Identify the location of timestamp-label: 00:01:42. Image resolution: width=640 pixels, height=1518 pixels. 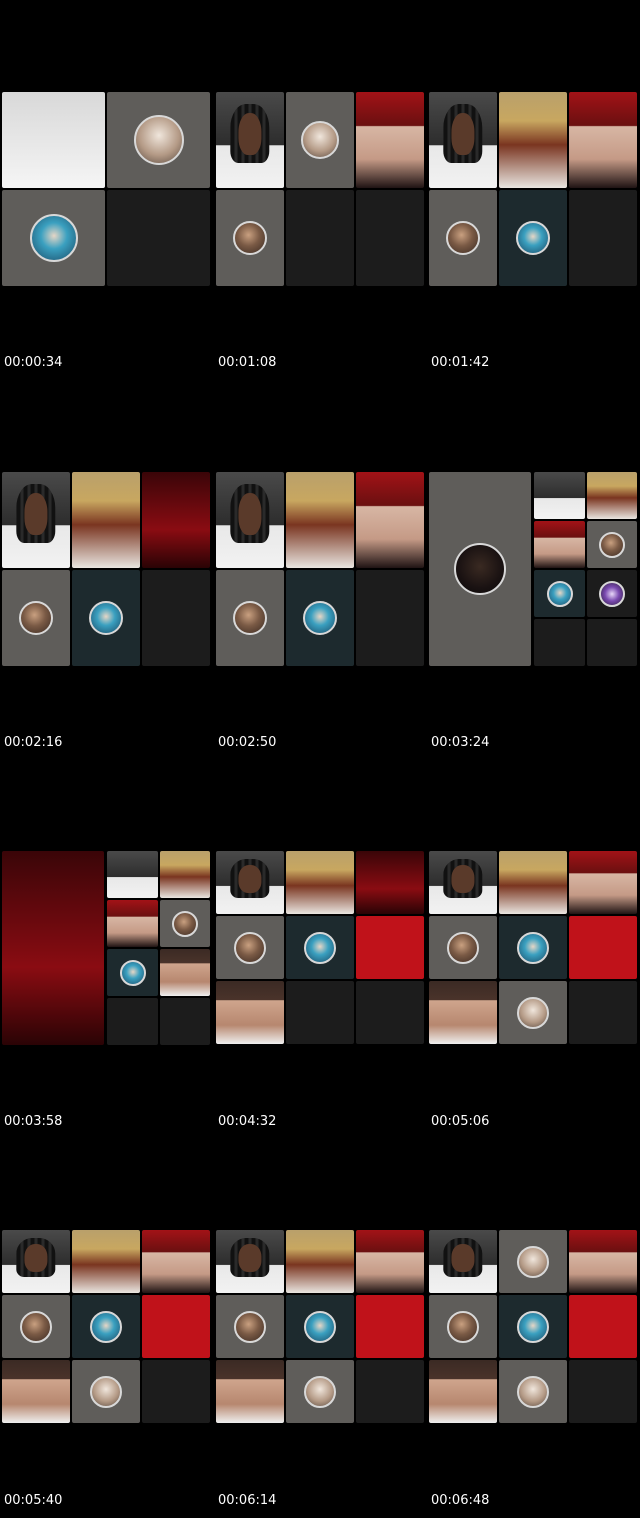
(460, 362).